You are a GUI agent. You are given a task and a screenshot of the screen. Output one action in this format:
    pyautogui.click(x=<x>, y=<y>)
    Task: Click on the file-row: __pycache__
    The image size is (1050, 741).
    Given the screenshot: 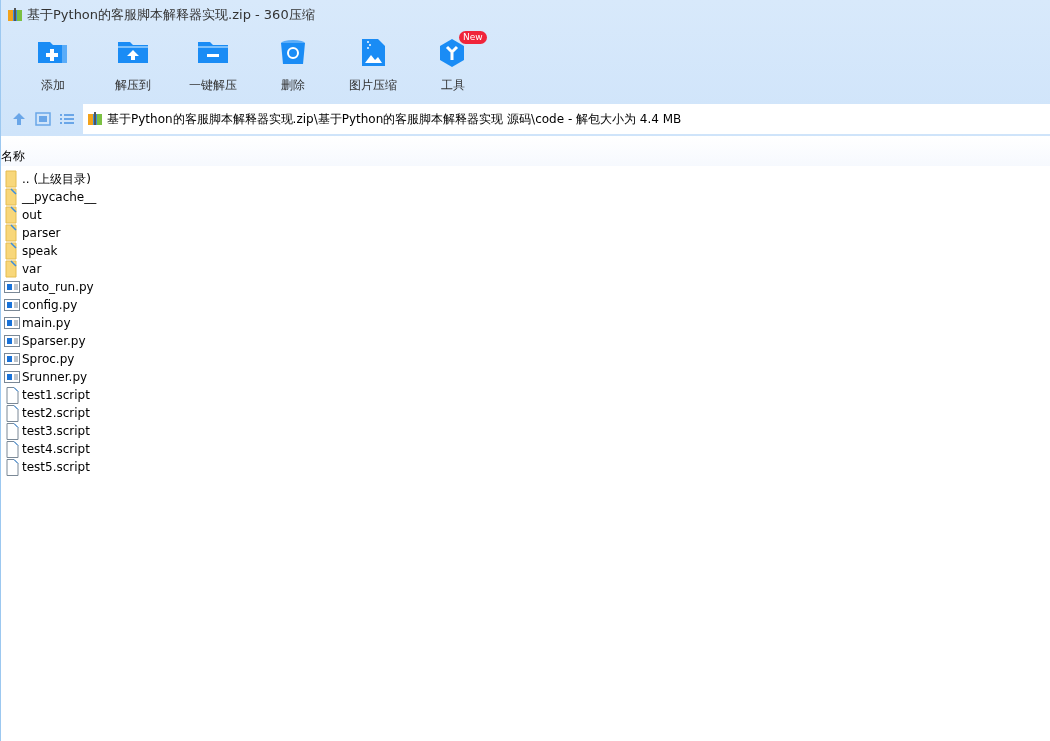 What is the action you would take?
    pyautogui.click(x=525, y=197)
    